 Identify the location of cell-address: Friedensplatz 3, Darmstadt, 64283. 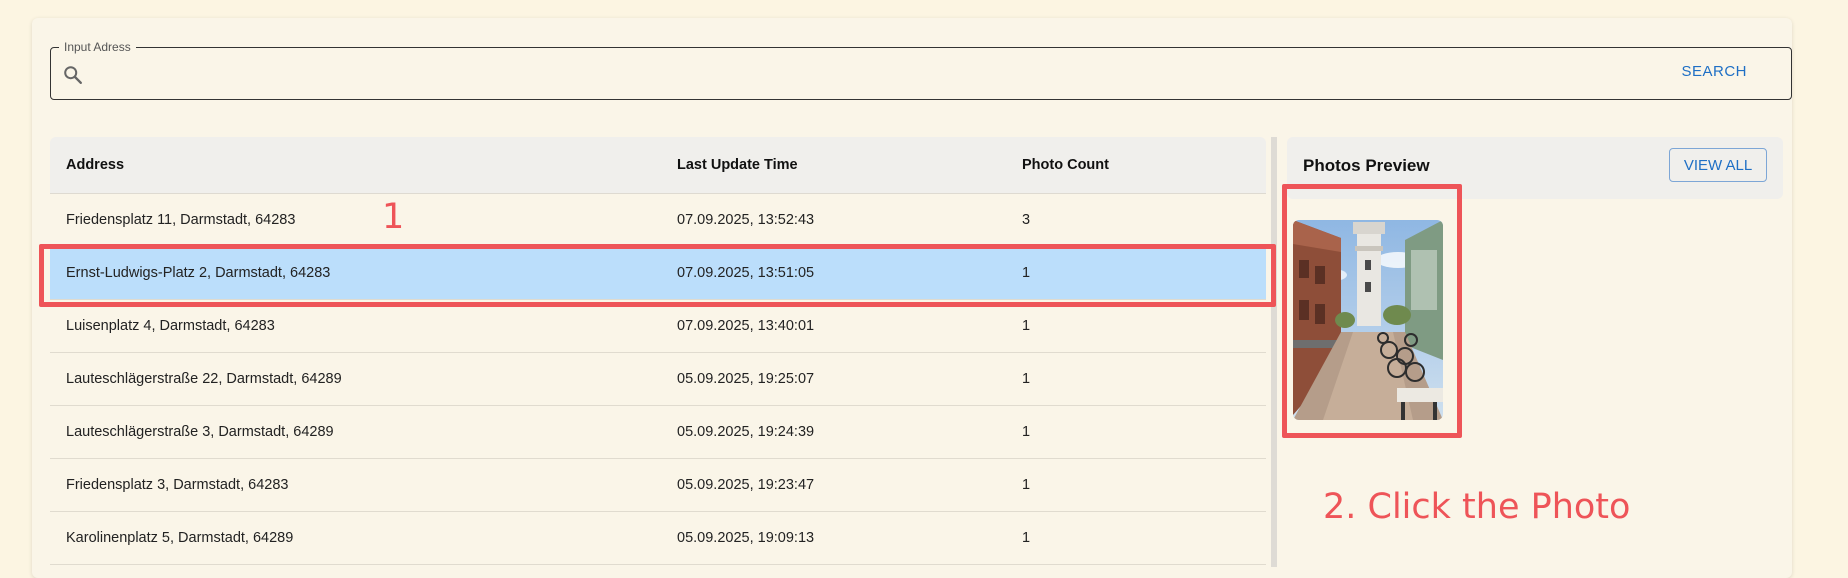
(177, 485).